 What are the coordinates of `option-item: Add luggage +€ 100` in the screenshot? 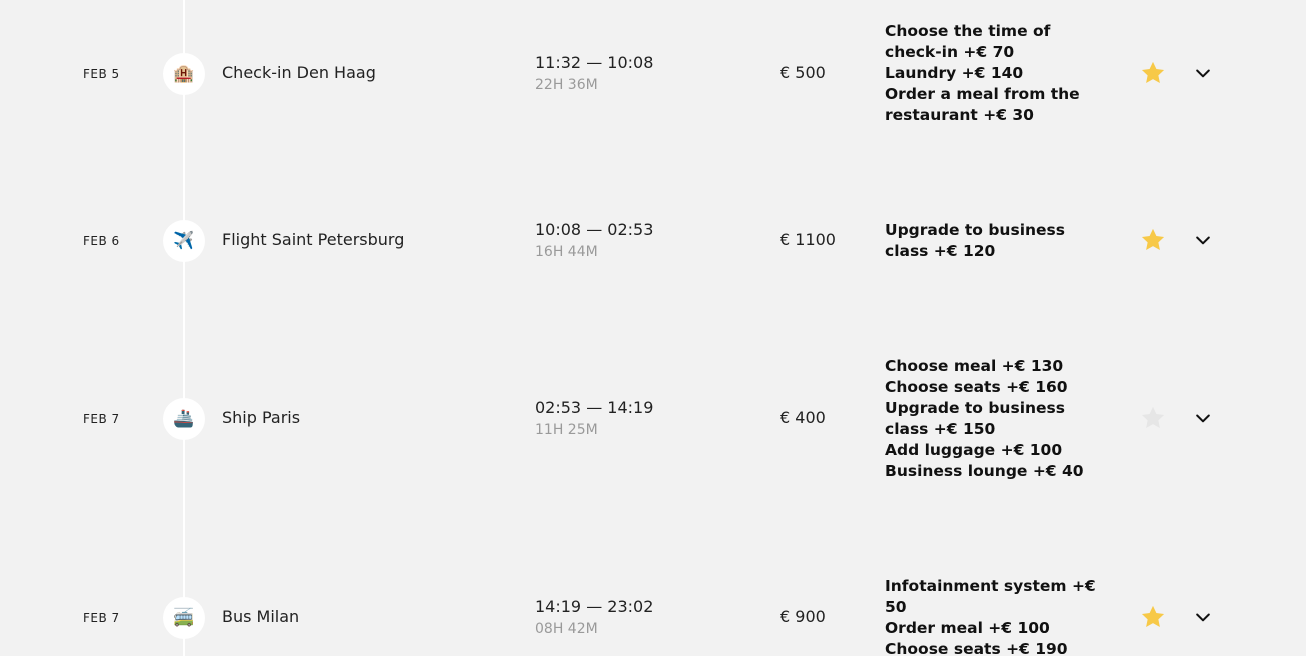 It's located at (974, 450).